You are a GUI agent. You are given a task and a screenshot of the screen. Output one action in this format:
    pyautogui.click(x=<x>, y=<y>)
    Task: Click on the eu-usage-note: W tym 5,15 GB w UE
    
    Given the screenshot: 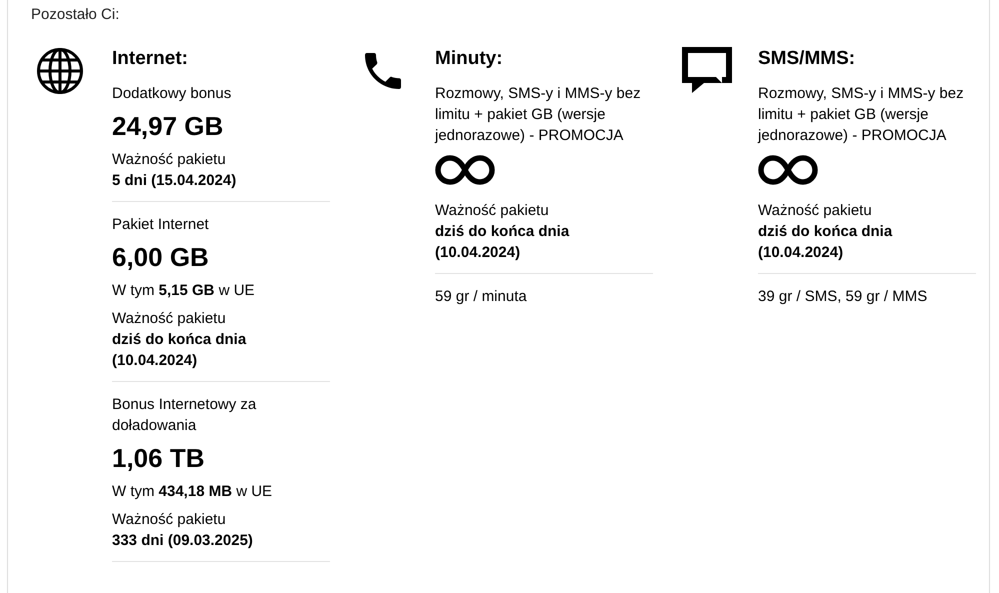 What is the action you would take?
    pyautogui.click(x=184, y=291)
    